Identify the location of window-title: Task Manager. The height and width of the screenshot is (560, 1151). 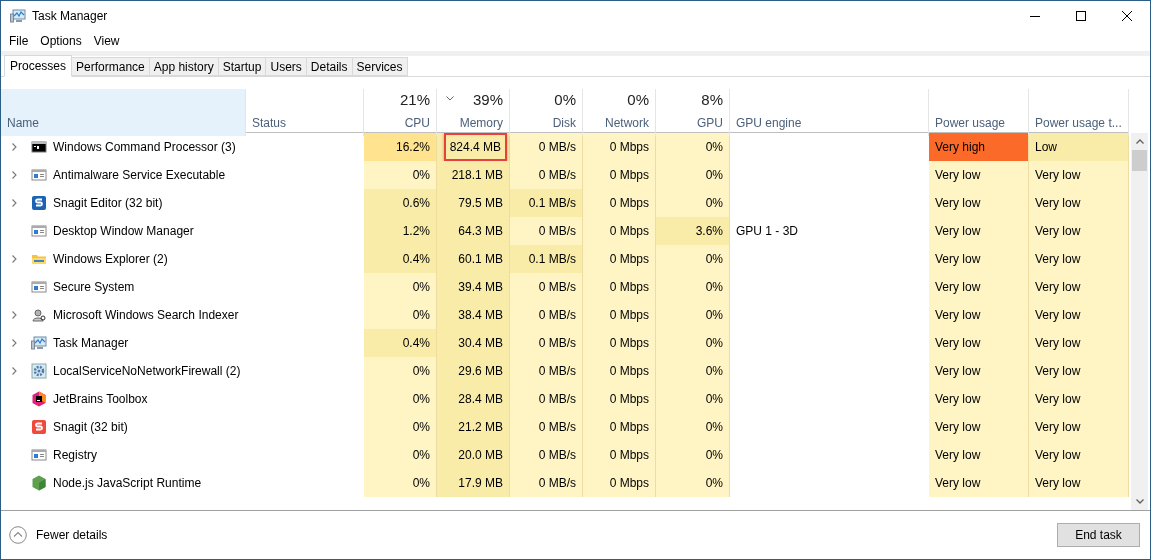
(70, 16).